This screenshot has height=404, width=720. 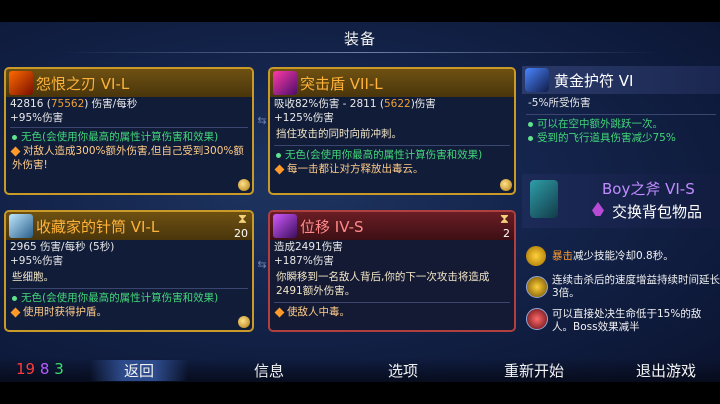 I want to click on blink-icon, so click(x=285, y=226).